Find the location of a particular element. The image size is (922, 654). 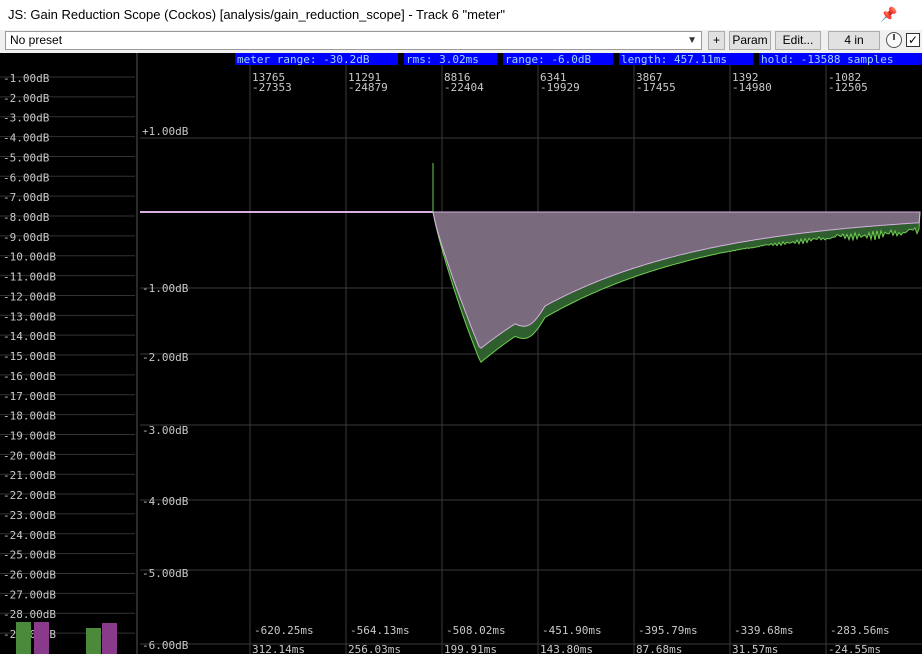

sample-label: -17455 is located at coordinates (656, 87).